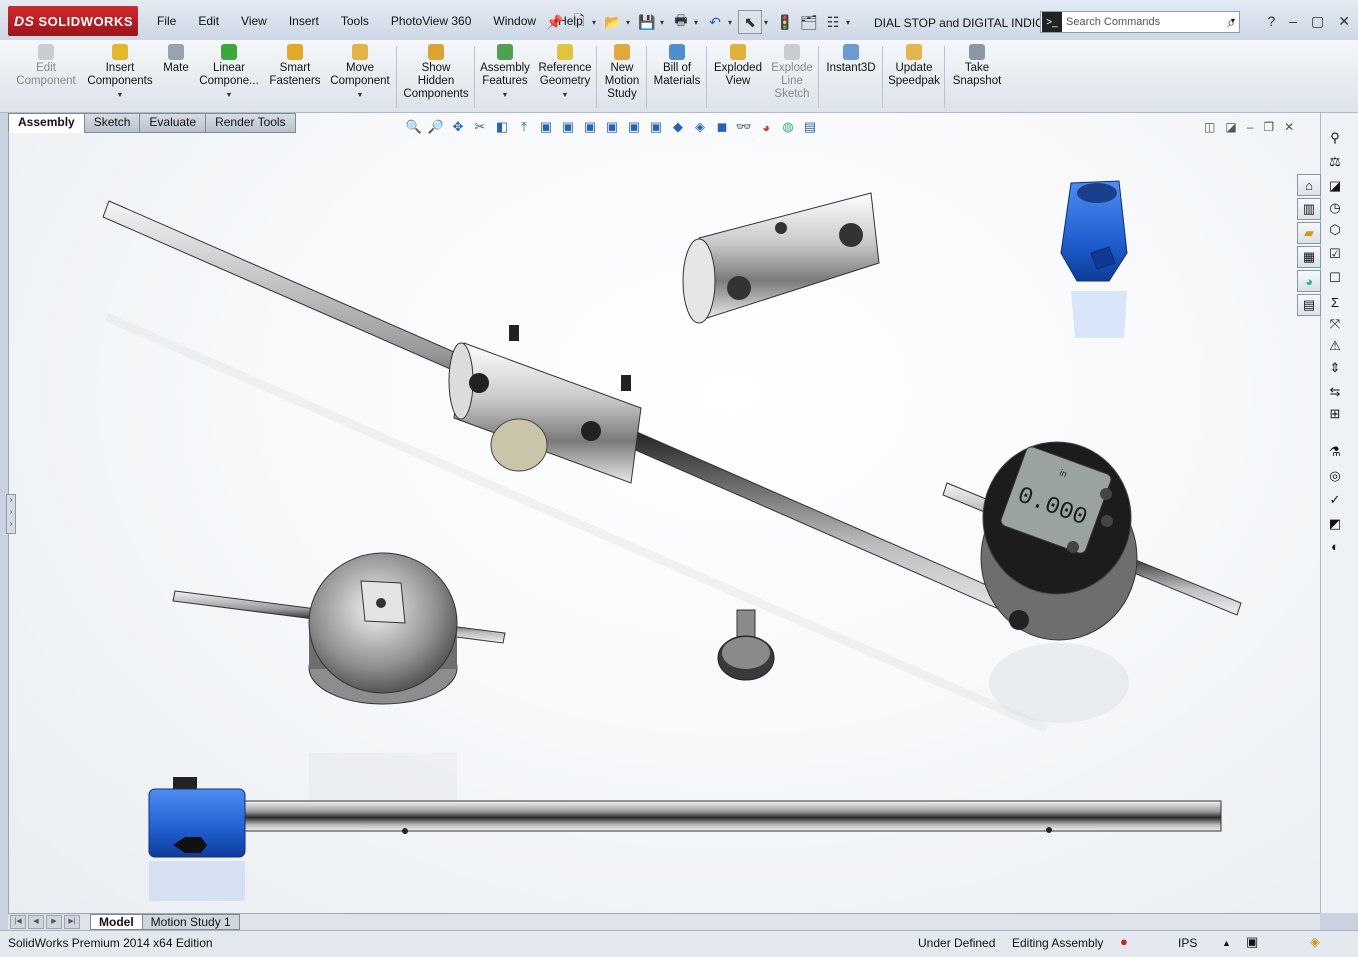  What do you see at coordinates (792, 72) in the screenshot?
I see `explode-line-sketch-button: Explode Line Sketch` at bounding box center [792, 72].